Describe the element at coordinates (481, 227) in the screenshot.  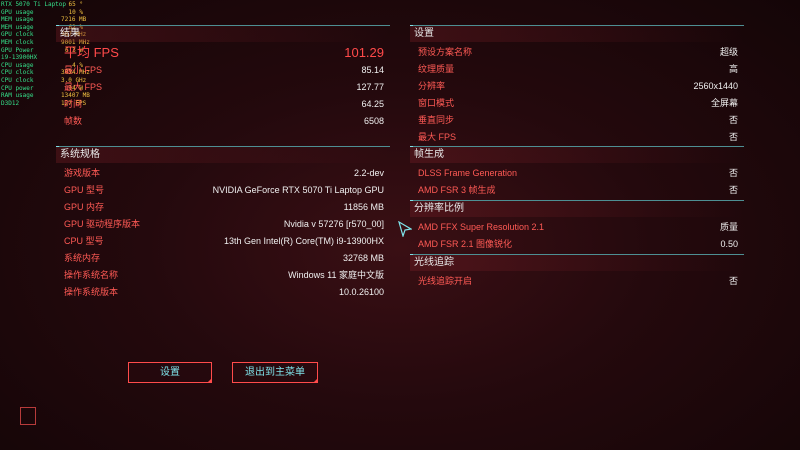
I see `res-scale-label: AMD FFX Super Resolution 2.1` at that location.